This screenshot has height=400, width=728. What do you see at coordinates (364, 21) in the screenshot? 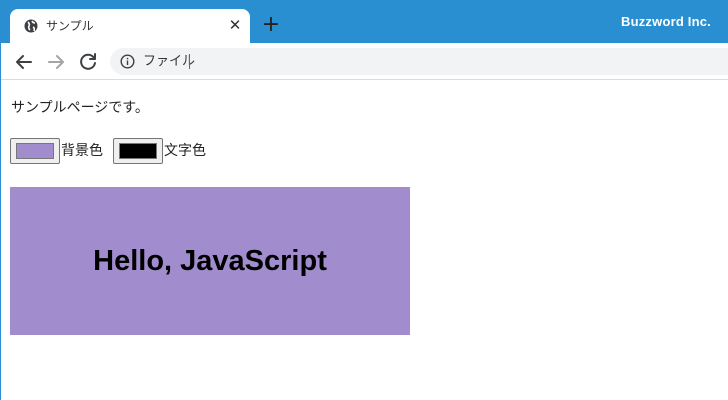
I see `title-bar: サンプル ✕ + Buzzword Inc.` at bounding box center [364, 21].